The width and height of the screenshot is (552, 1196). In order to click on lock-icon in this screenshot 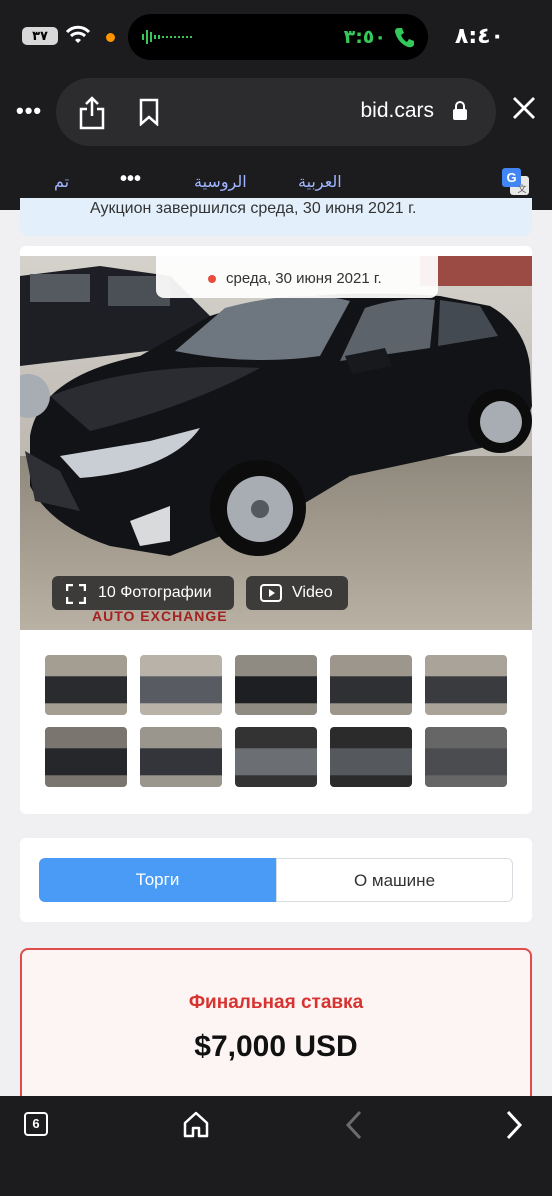, I will do `click(460, 110)`.